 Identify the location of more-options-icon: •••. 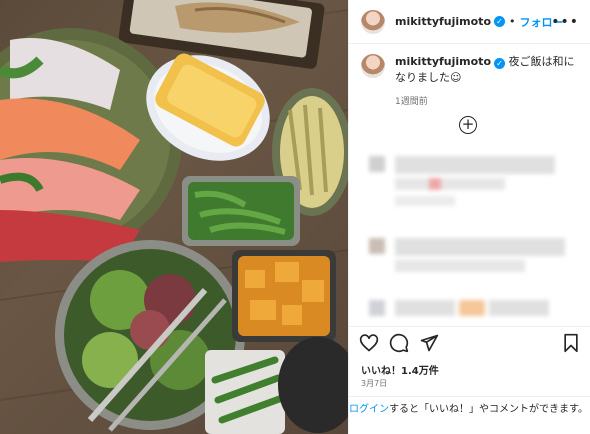
(565, 22).